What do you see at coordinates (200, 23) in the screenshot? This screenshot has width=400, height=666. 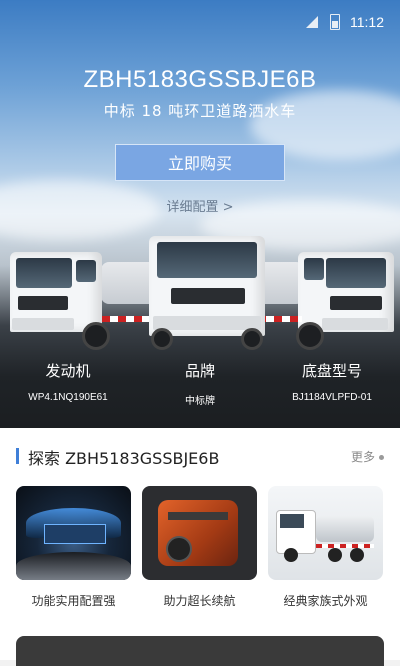 I see `status-bar: 11:12` at bounding box center [200, 23].